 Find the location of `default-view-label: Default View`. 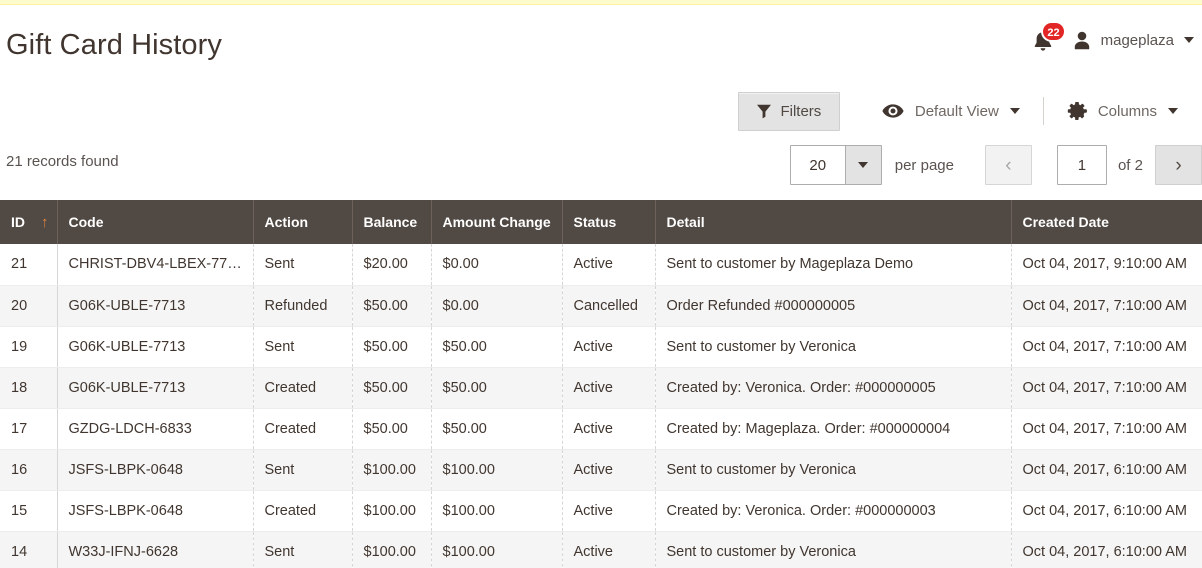

default-view-label: Default View is located at coordinates (956, 111).